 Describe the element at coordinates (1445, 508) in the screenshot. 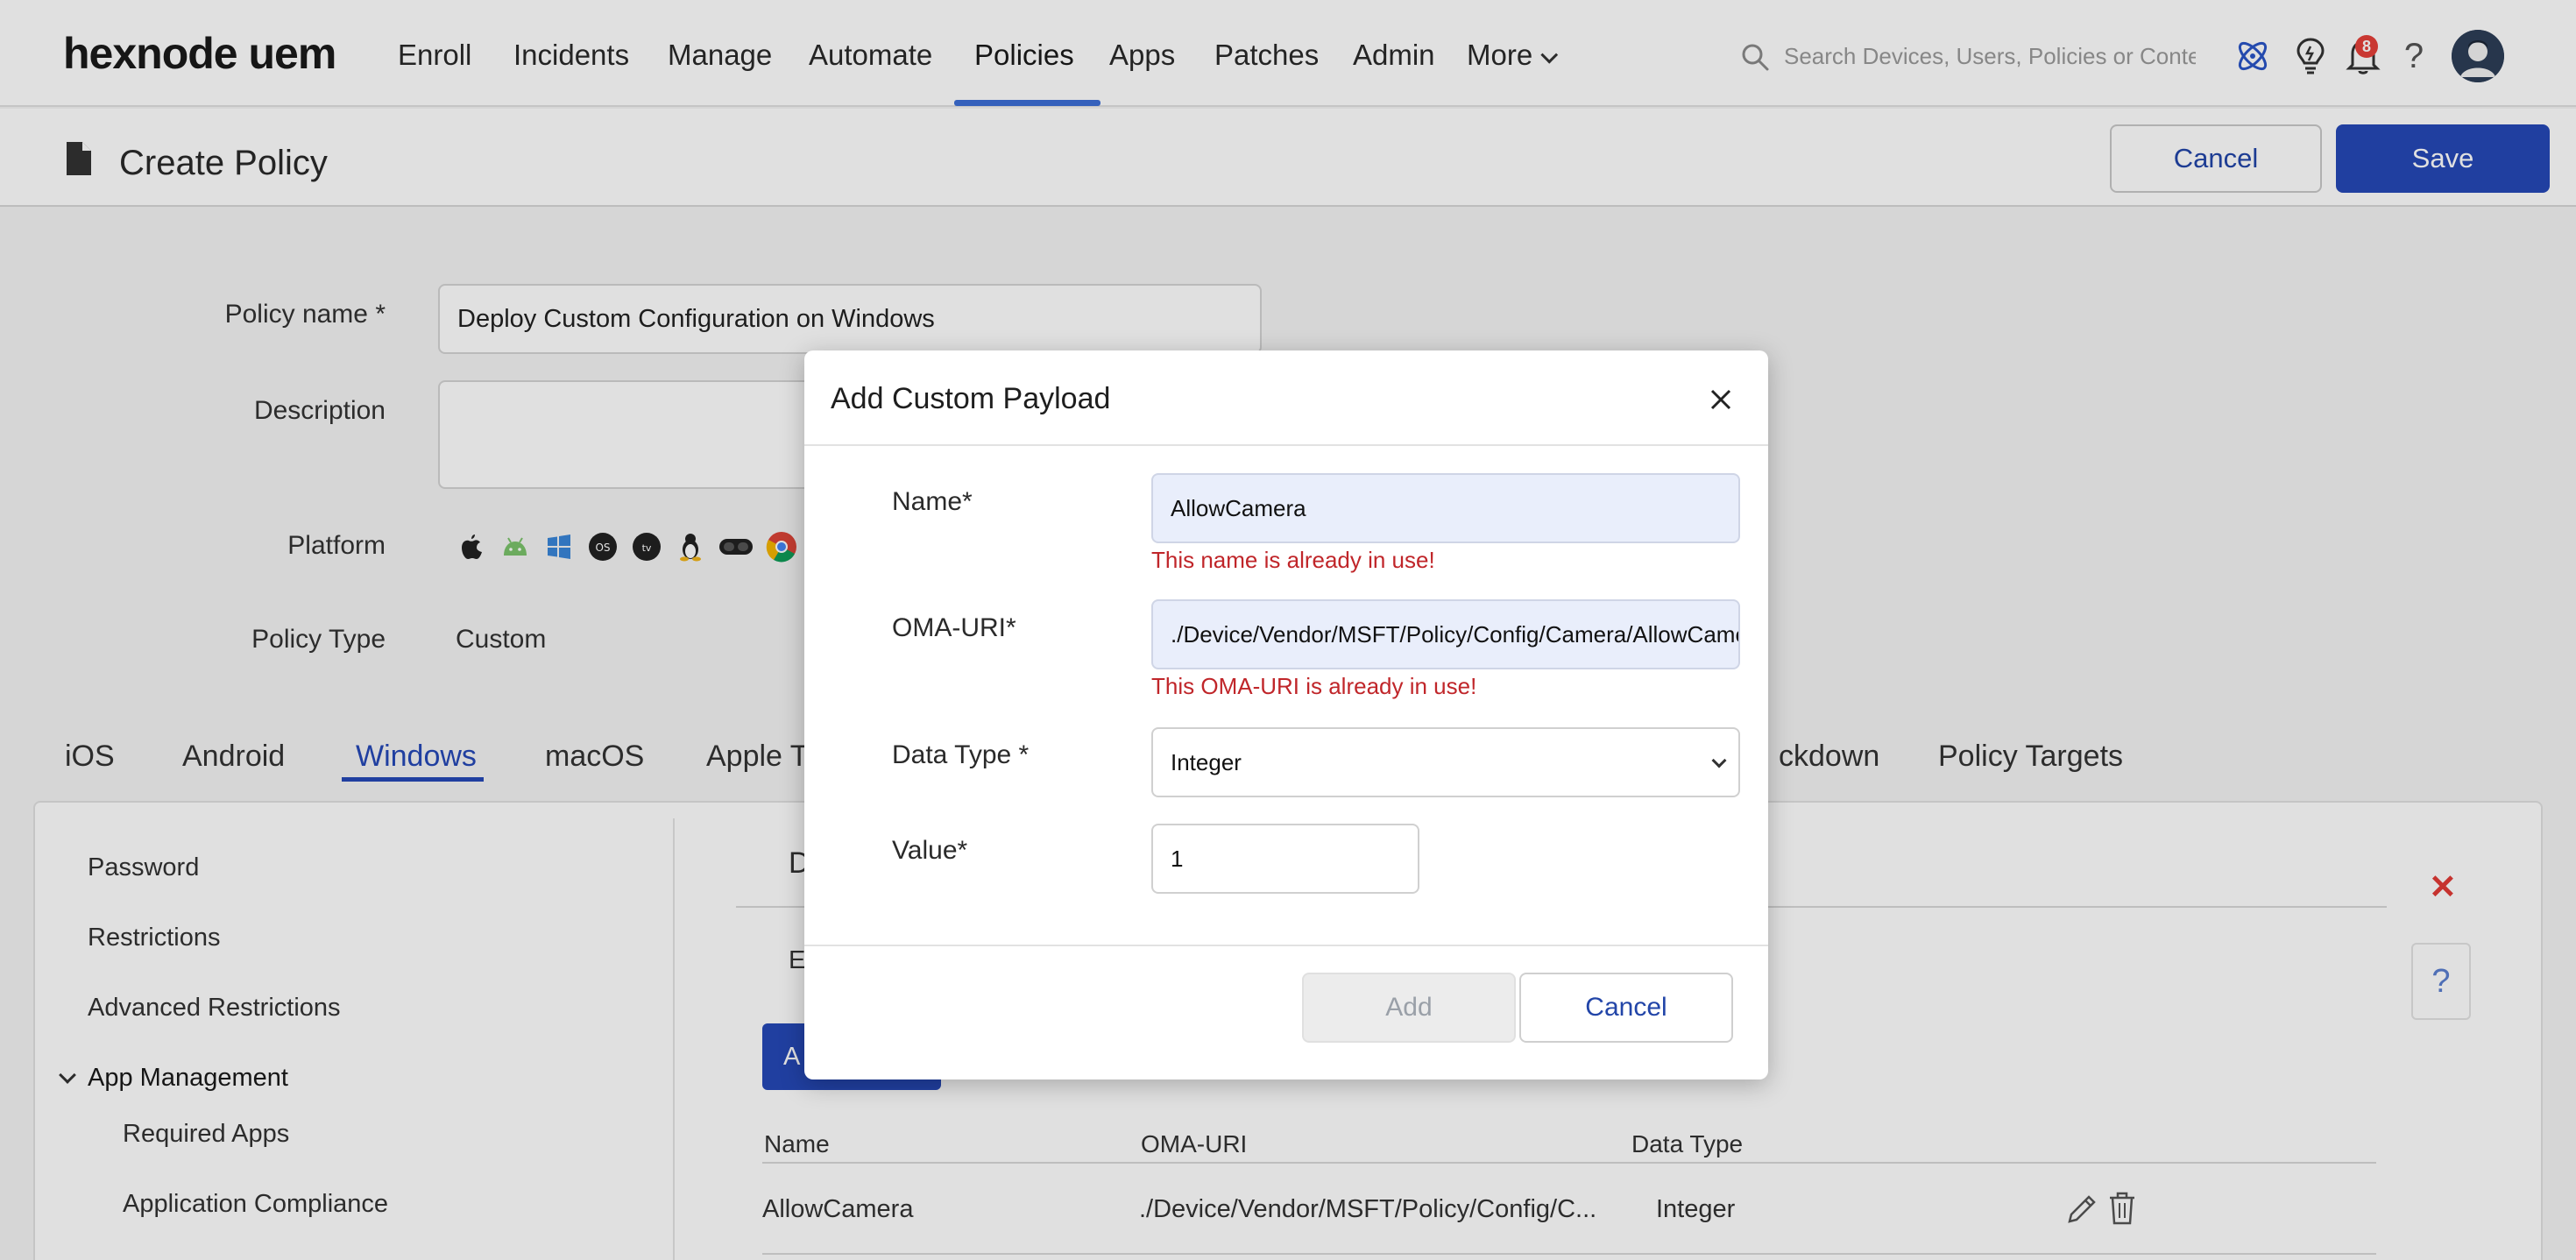

I see `name-input: AllowCamera` at that location.